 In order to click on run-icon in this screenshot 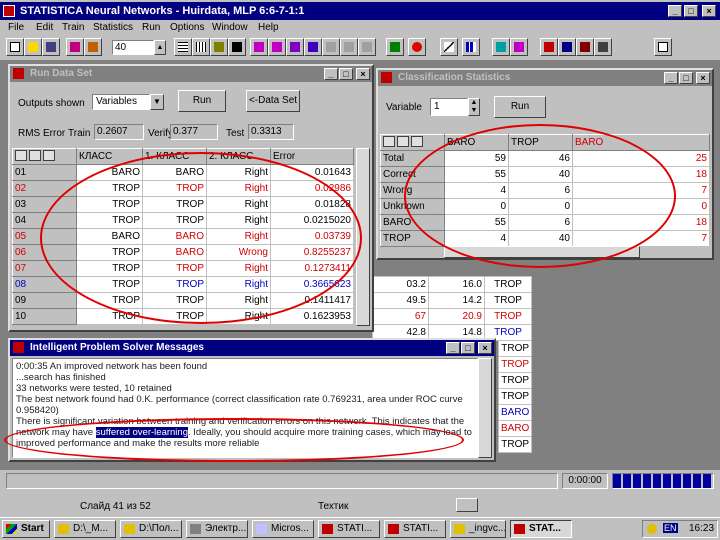, I will do `click(395, 47)`.